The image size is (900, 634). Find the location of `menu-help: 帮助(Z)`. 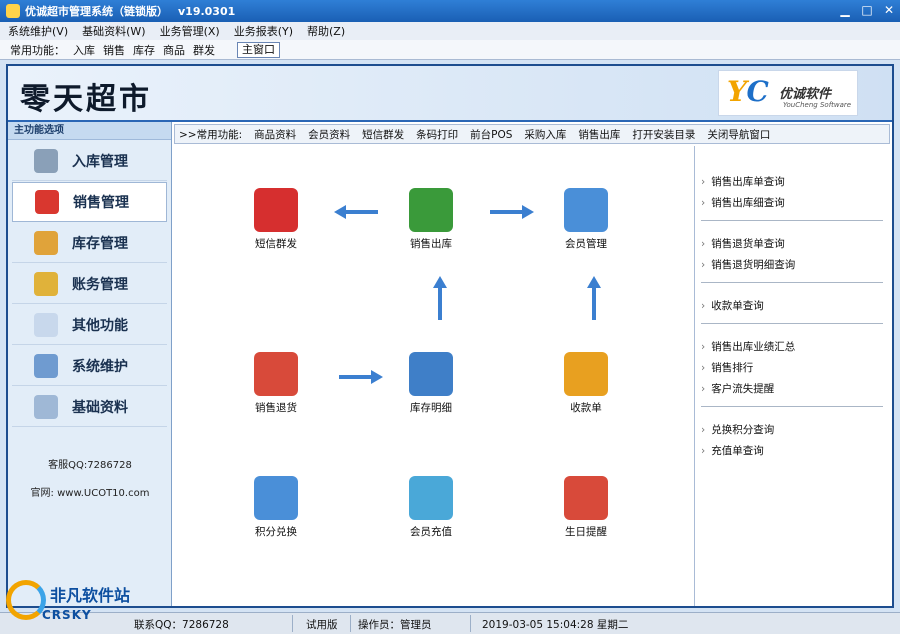

menu-help: 帮助(Z) is located at coordinates (326, 31).